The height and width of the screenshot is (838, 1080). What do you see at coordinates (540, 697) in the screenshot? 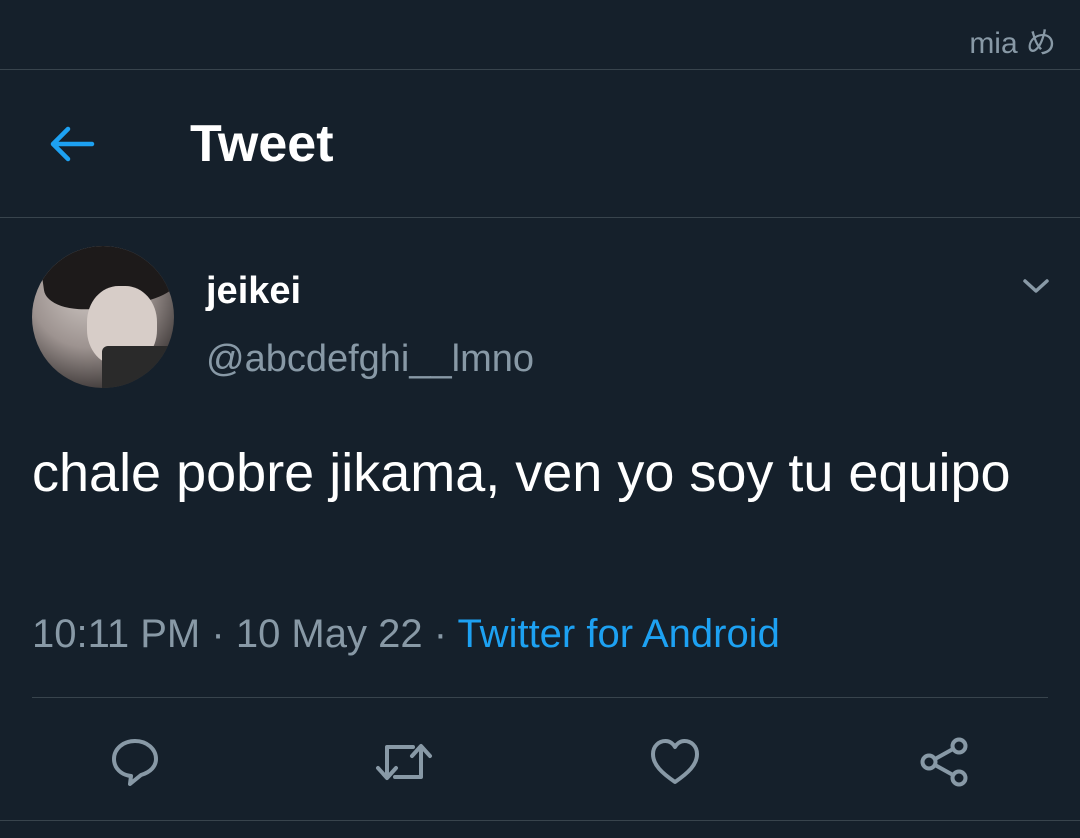
I see `divider` at bounding box center [540, 697].